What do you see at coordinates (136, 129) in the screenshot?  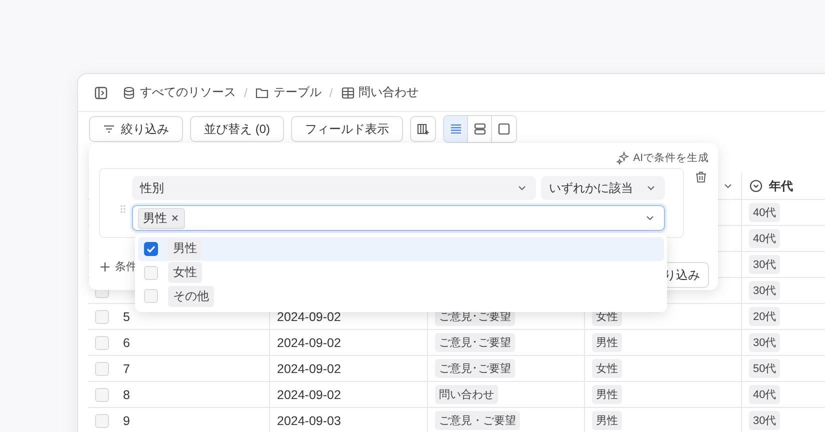 I see `filter-button: 絞り込み` at bounding box center [136, 129].